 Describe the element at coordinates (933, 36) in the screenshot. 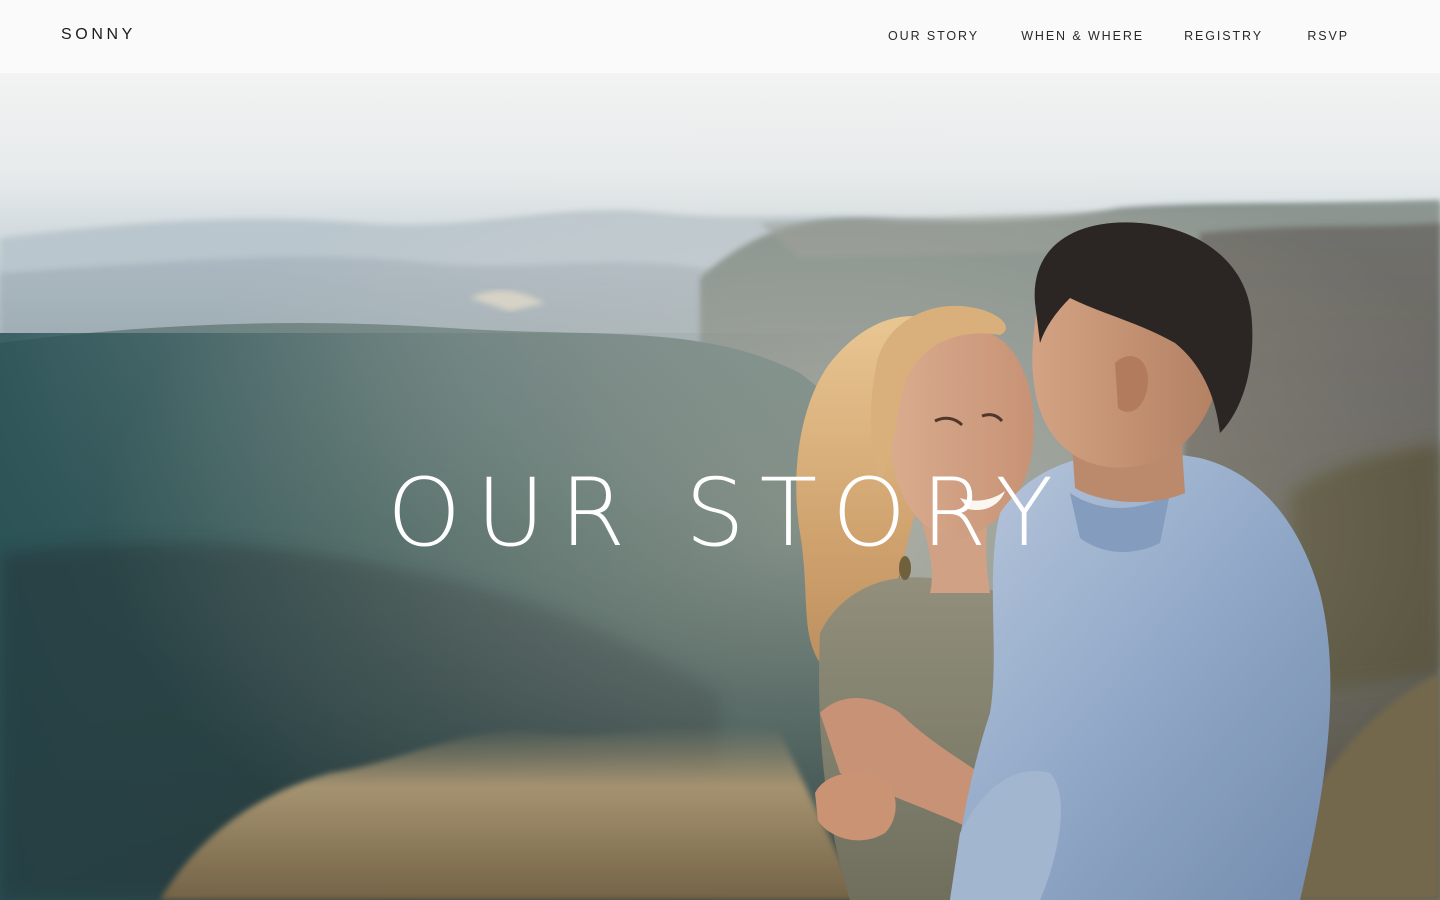

I see `nav-our-story: OUR STORY` at that location.